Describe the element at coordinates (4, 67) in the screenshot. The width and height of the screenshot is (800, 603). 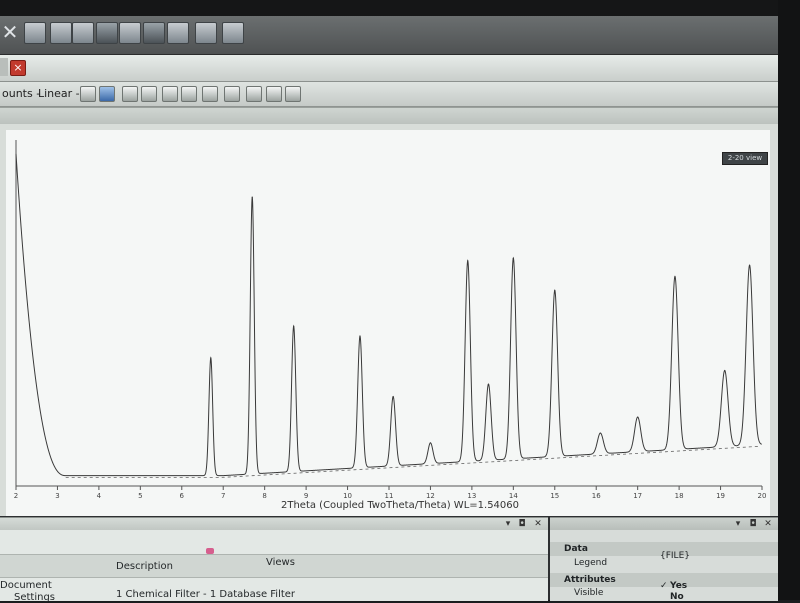
I see `tab-edge` at that location.